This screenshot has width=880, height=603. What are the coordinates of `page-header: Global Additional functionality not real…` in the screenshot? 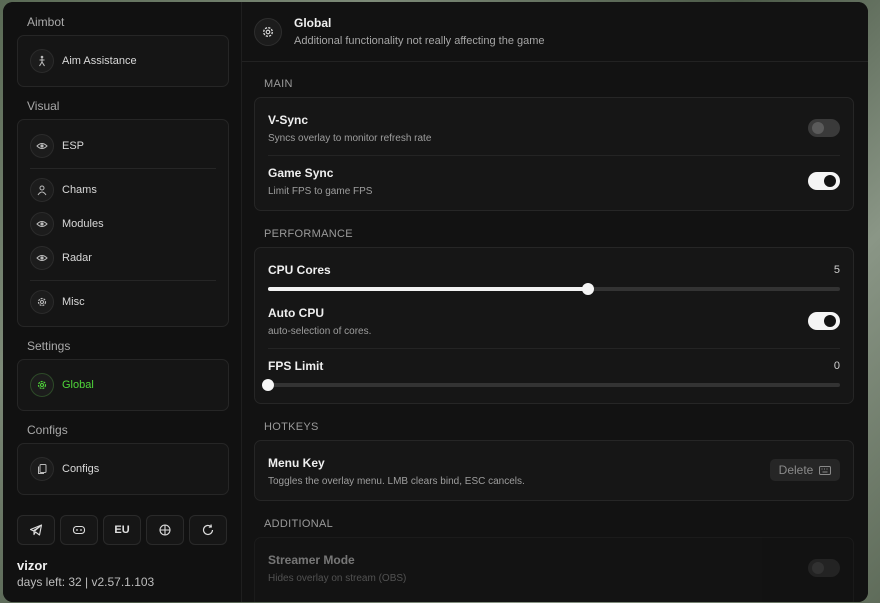 It's located at (555, 32).